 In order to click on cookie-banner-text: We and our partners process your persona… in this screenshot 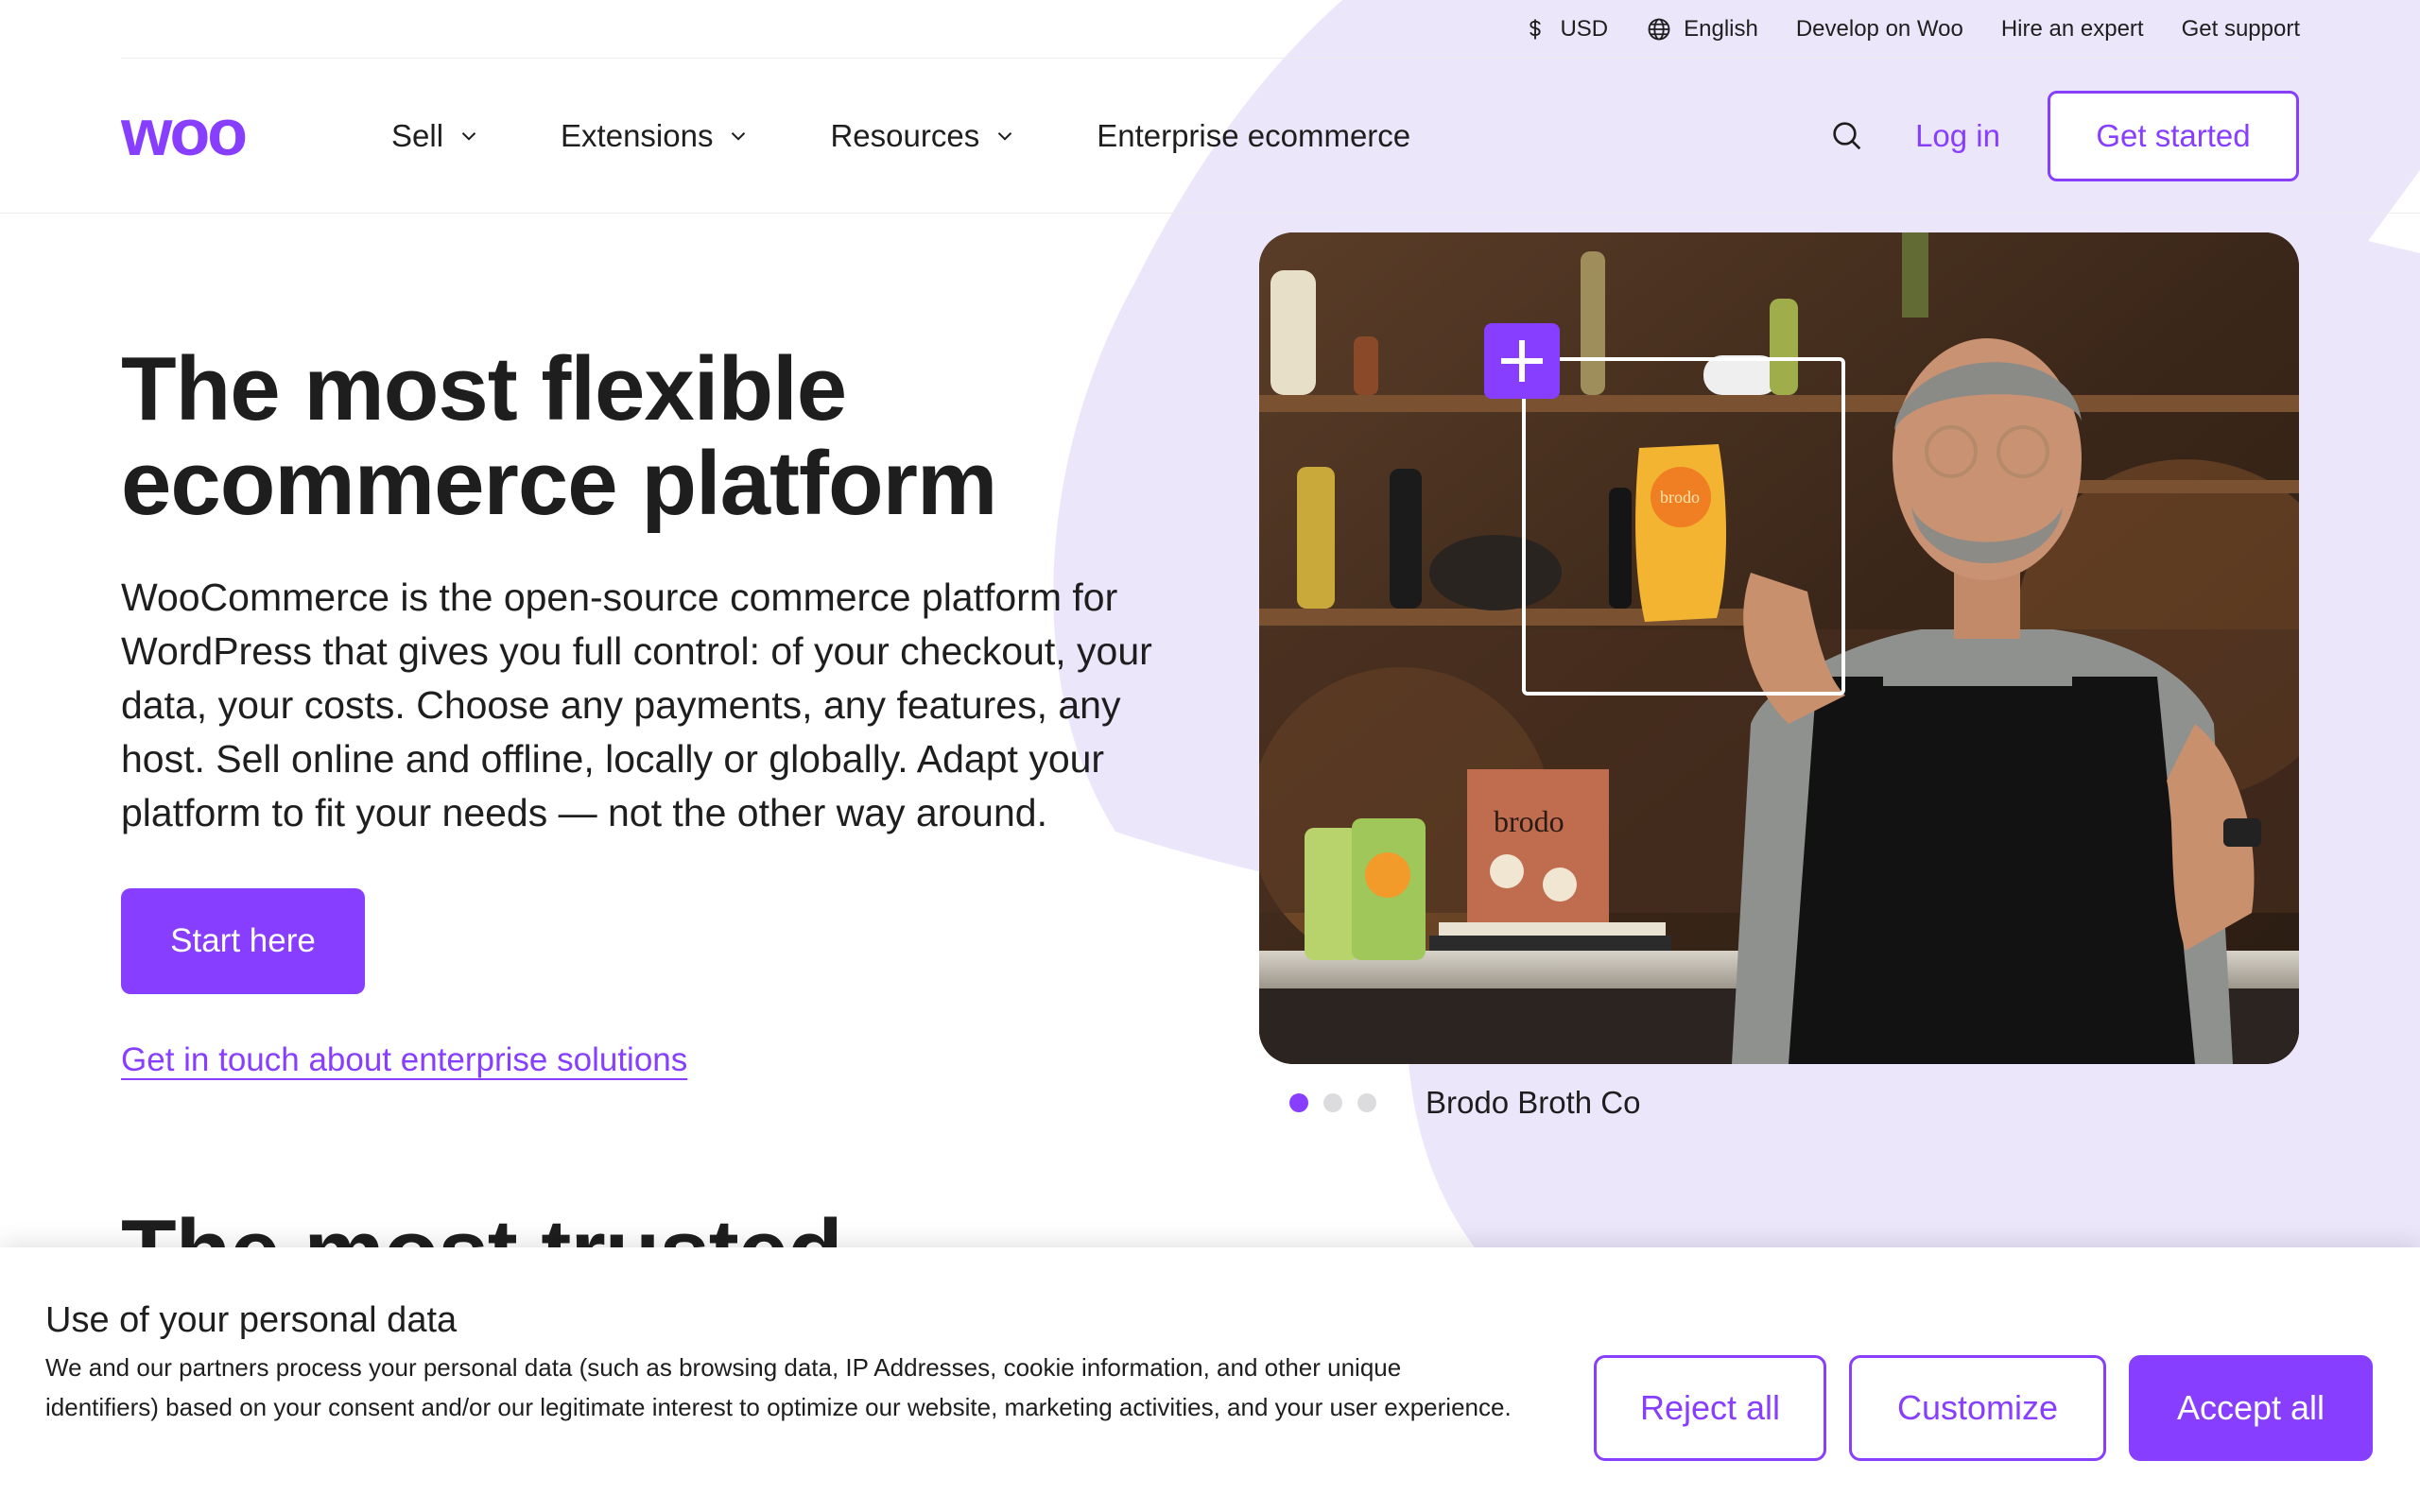, I will do `click(778, 1387)`.